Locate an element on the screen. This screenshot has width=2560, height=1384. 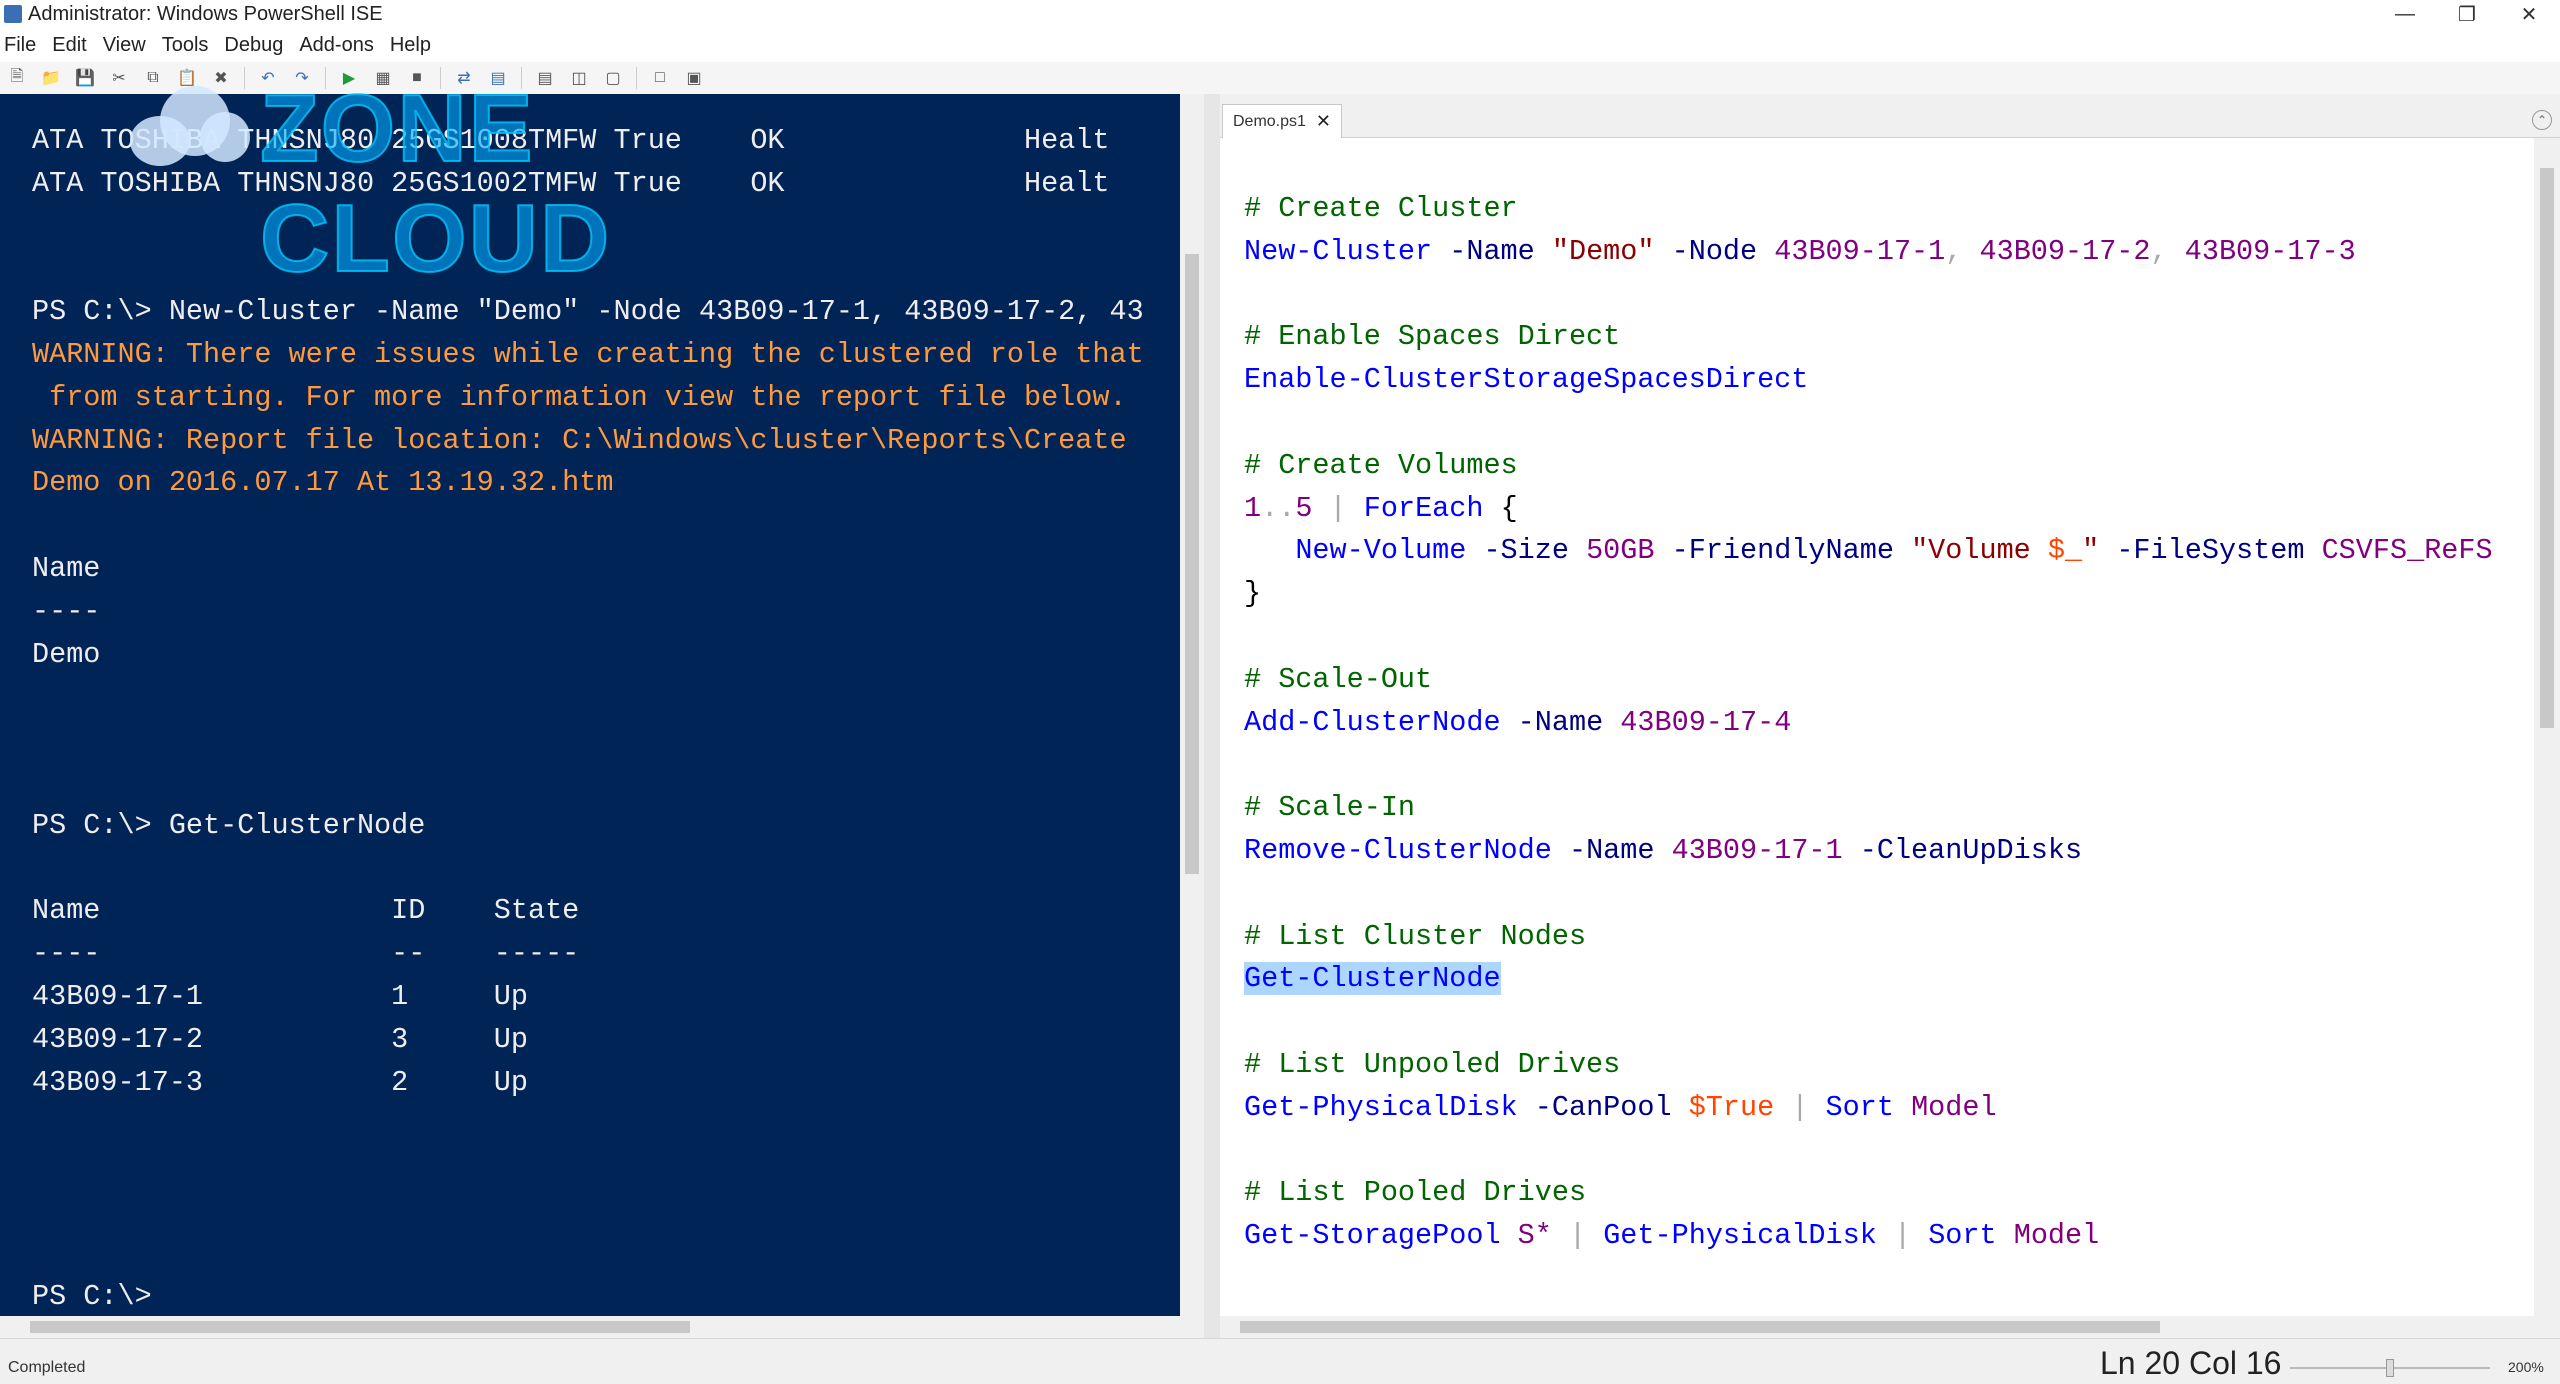
zoom-slider-knob is located at coordinates (2390, 1368).